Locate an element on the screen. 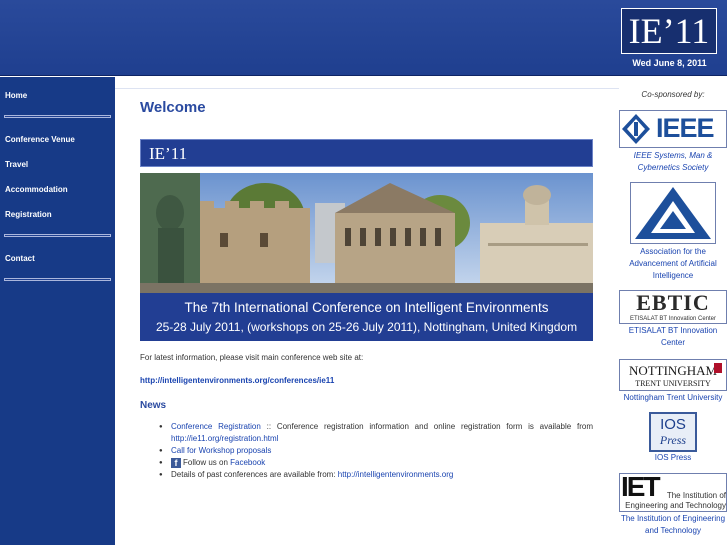 The width and height of the screenshot is (727, 545). aaai-triangle-icon is located at coordinates (673, 213).